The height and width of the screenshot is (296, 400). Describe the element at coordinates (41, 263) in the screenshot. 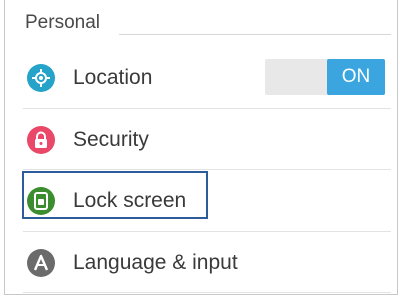

I see `language-icon` at that location.